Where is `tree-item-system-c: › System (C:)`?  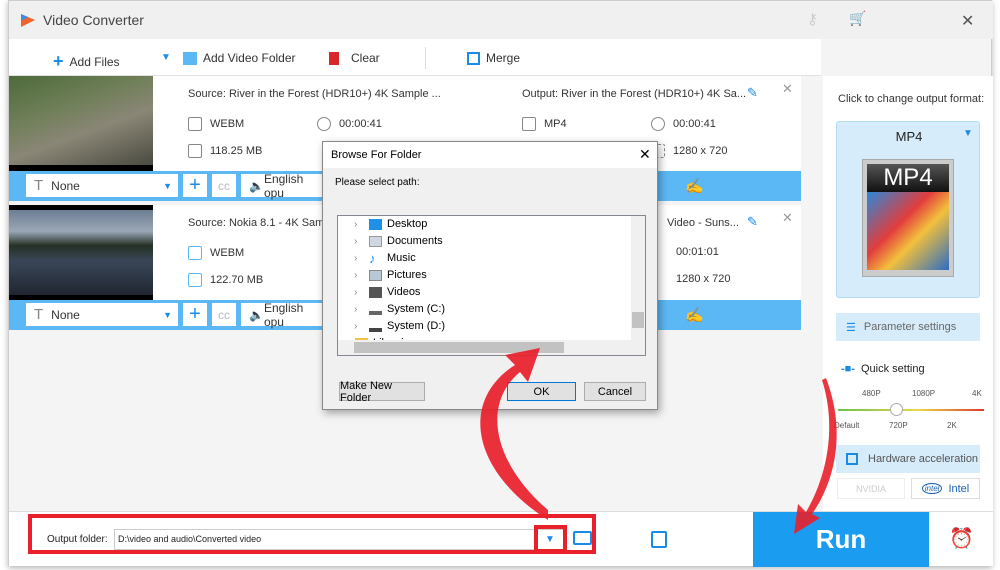
tree-item-system-c: › System (C:) is located at coordinates (399, 309).